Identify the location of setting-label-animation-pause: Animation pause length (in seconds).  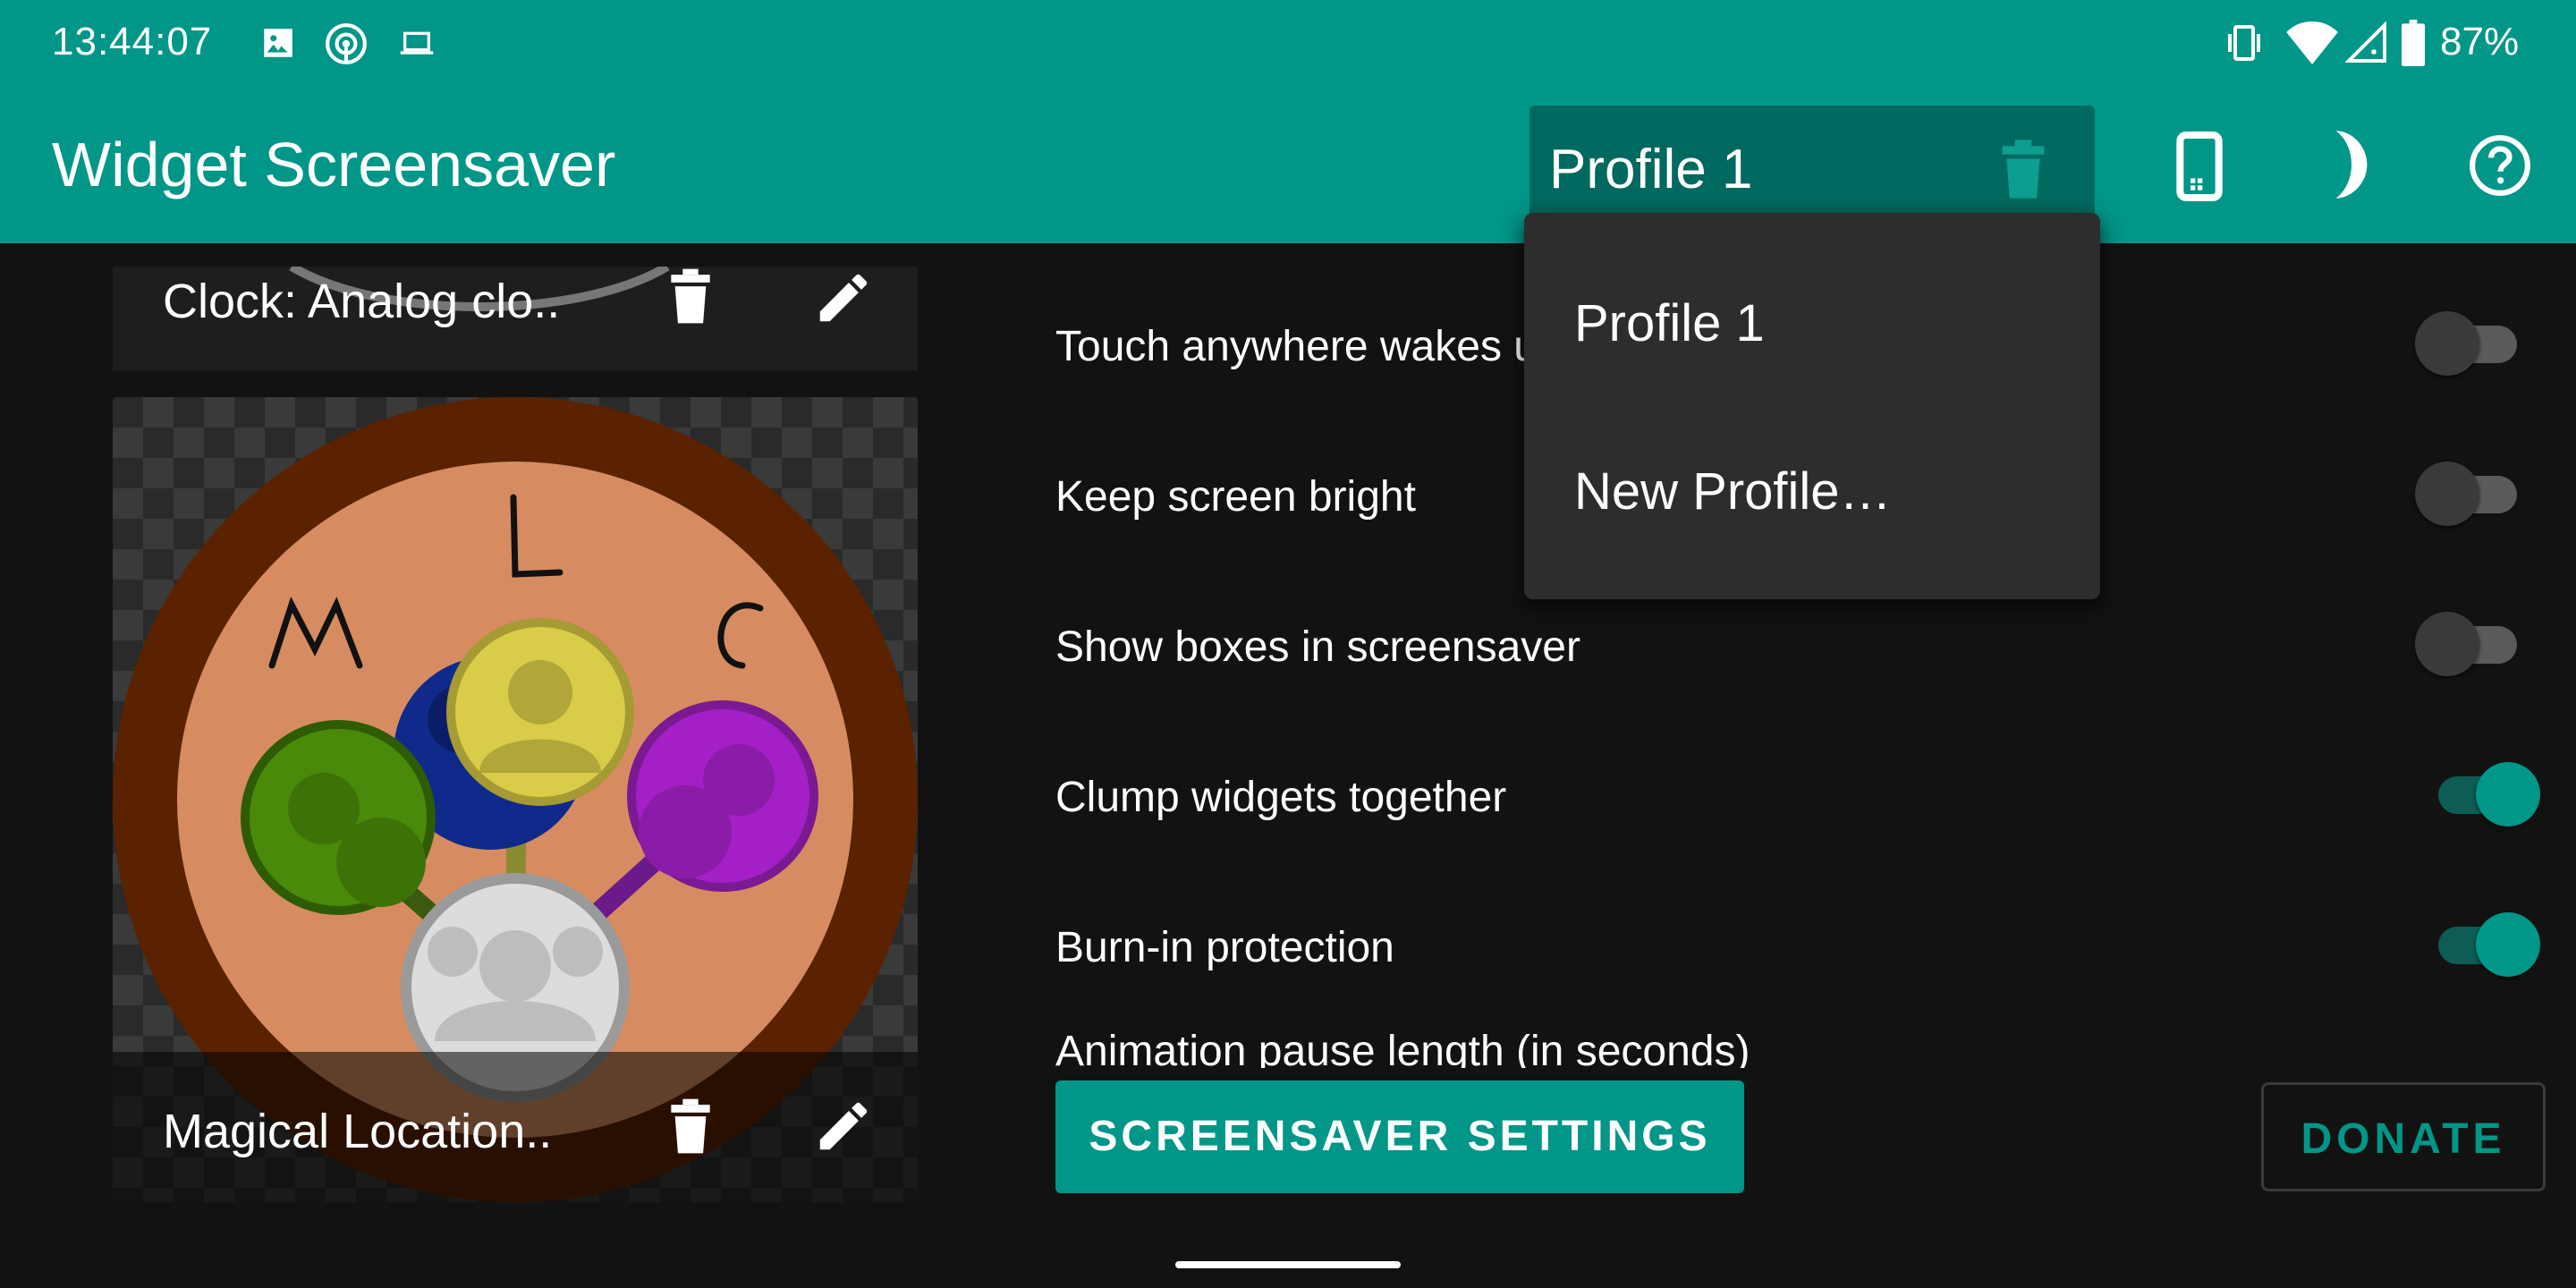
(1402, 1048).